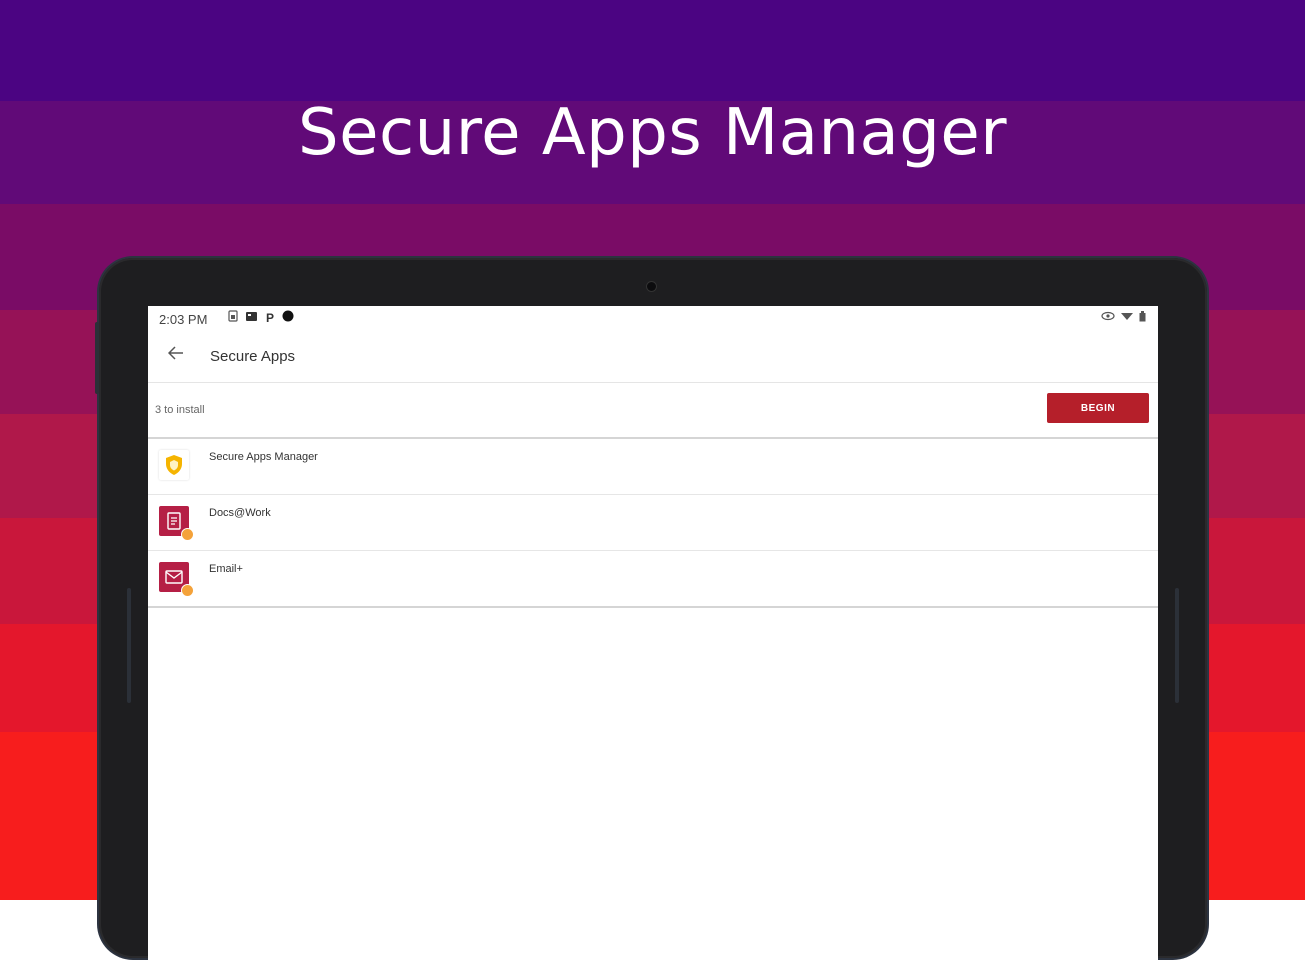  What do you see at coordinates (226, 569) in the screenshot?
I see `app-name: Email+` at bounding box center [226, 569].